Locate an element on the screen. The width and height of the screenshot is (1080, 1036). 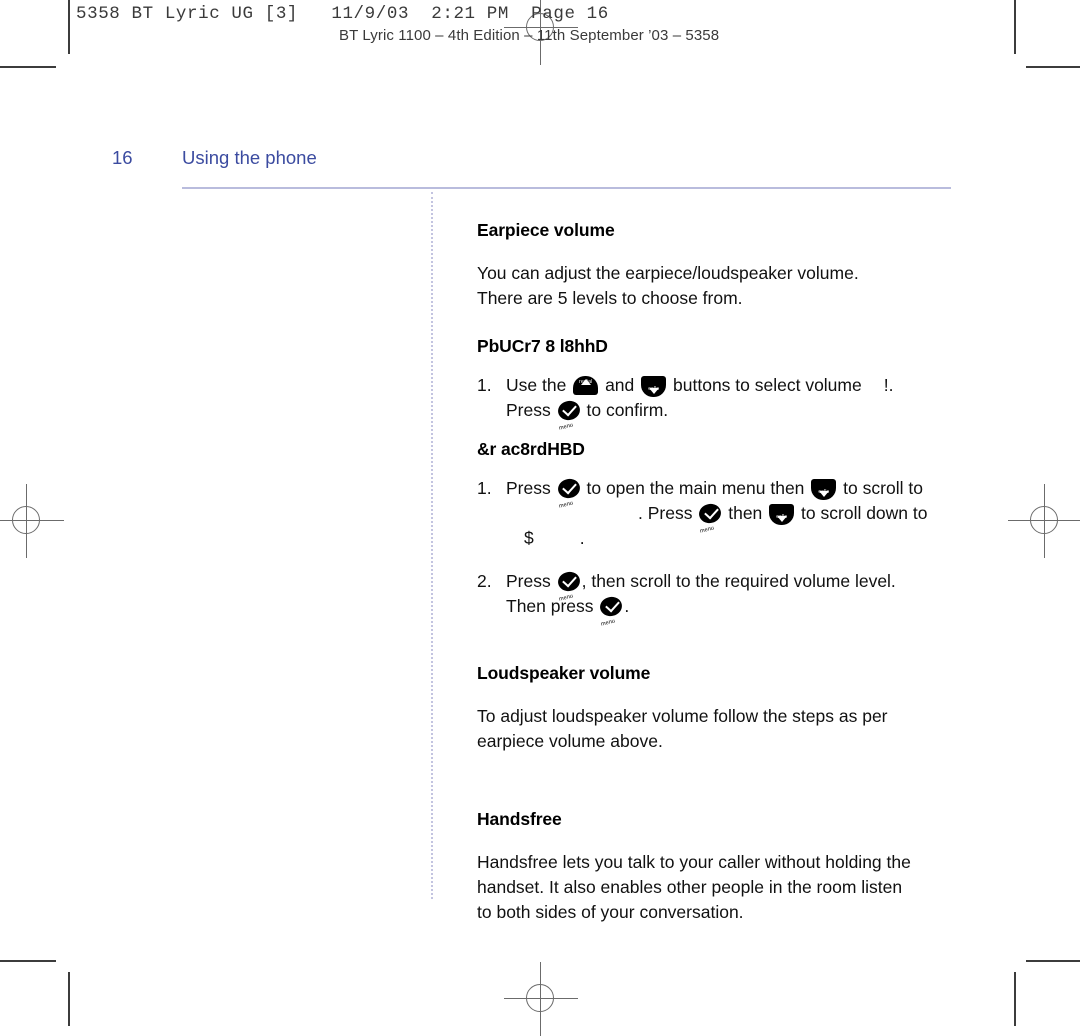
paragraph-earpiece-line-2: There are 5 levels to choose from. is located at coordinates (610, 297).